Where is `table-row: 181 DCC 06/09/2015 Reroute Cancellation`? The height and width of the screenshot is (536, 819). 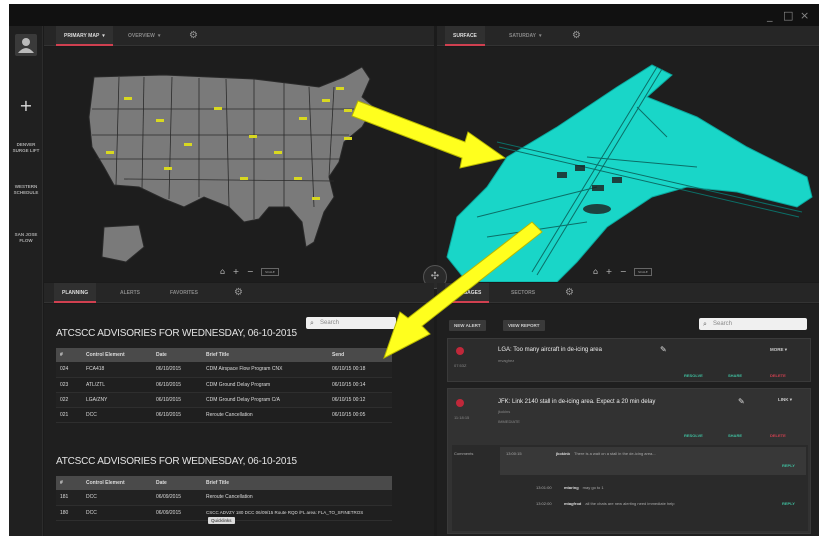 table-row: 181 DCC 06/09/2015 Reroute Cancellation is located at coordinates (224, 498).